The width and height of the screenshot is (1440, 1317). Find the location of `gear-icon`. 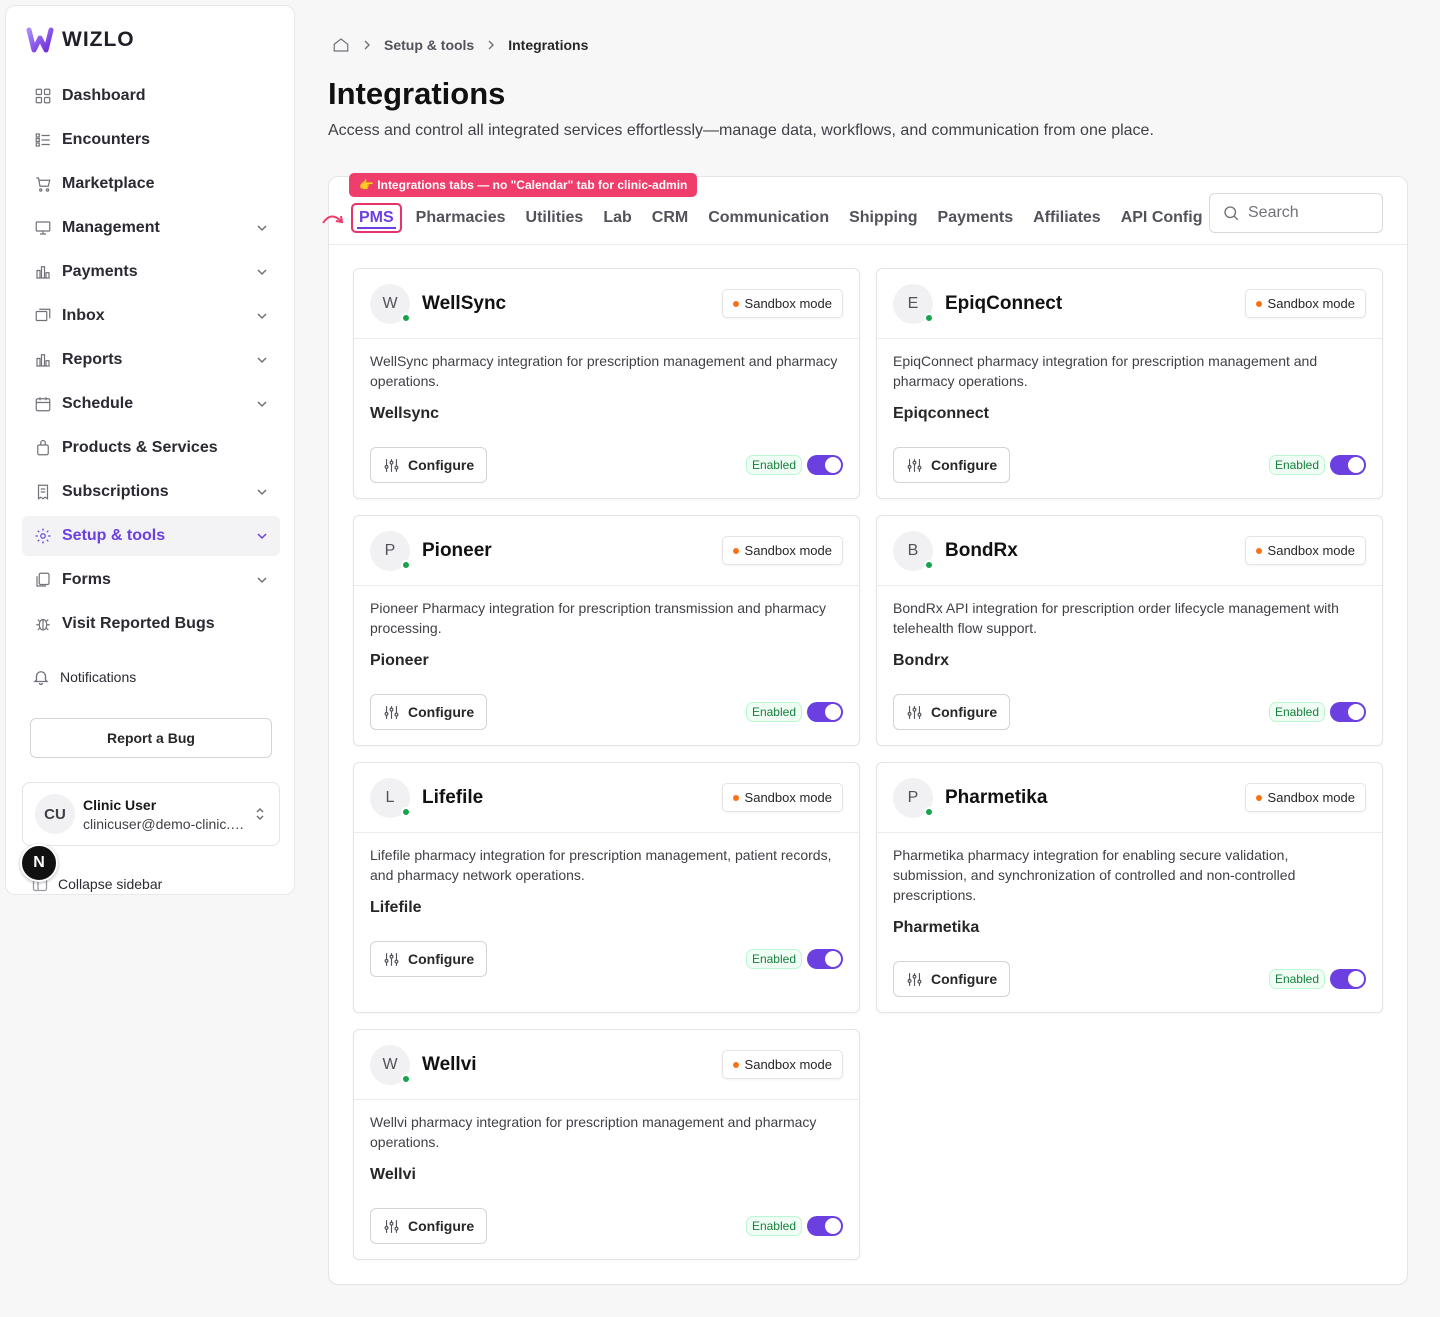

gear-icon is located at coordinates (43, 536).